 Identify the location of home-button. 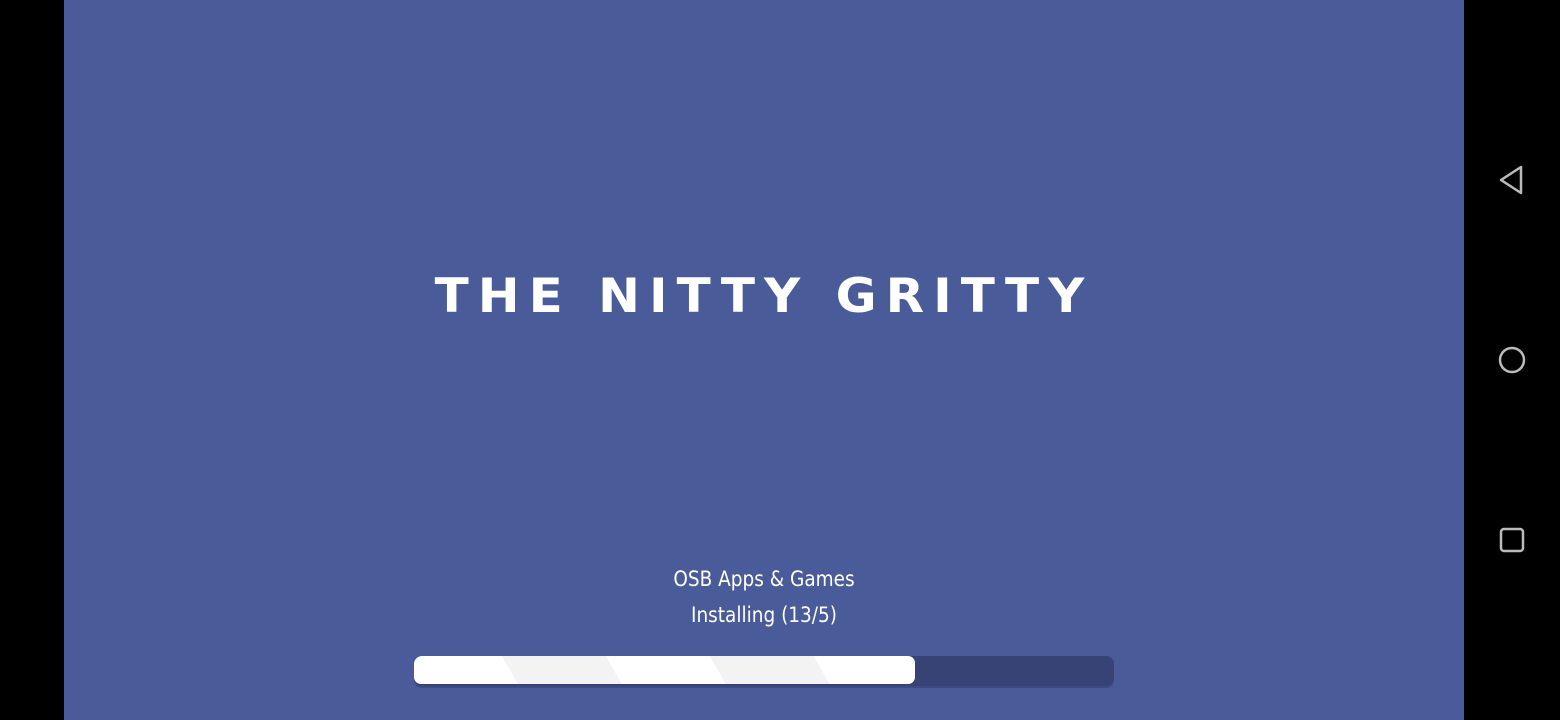
(1512, 360).